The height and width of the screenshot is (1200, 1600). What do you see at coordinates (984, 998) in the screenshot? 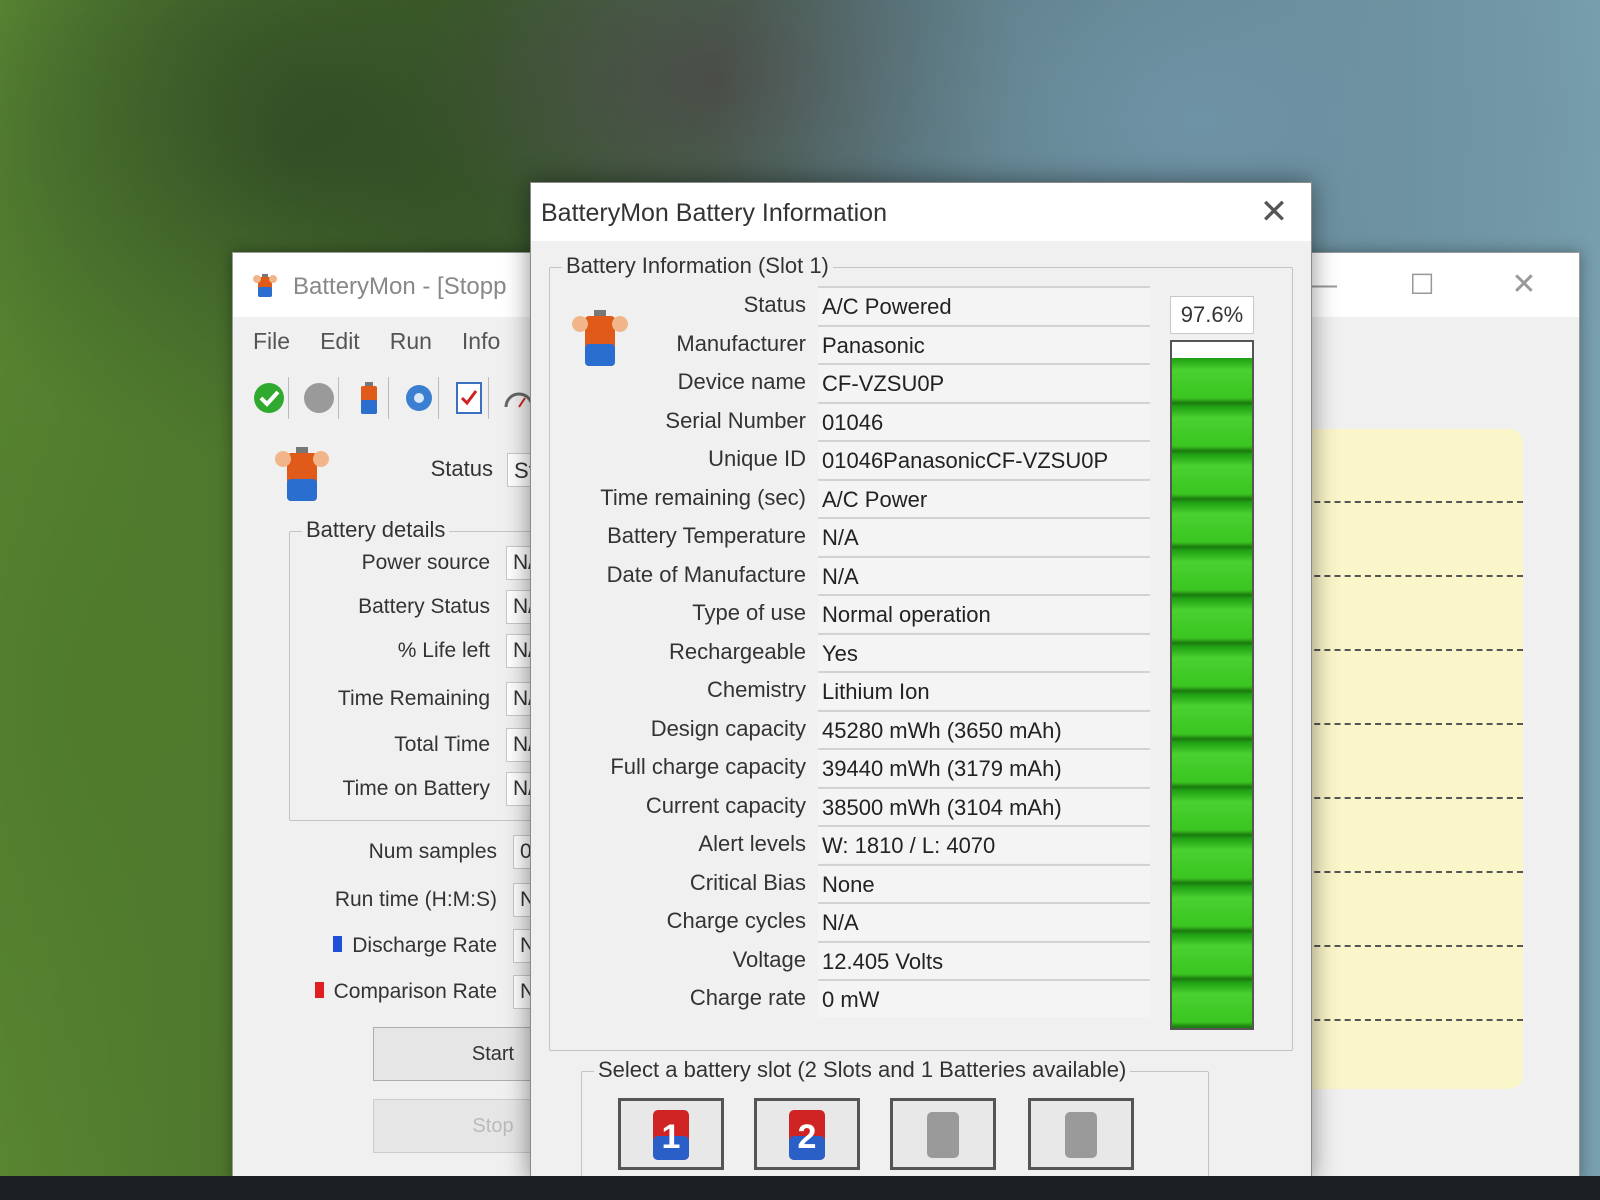
I see `info-value: 0 mW` at bounding box center [984, 998].